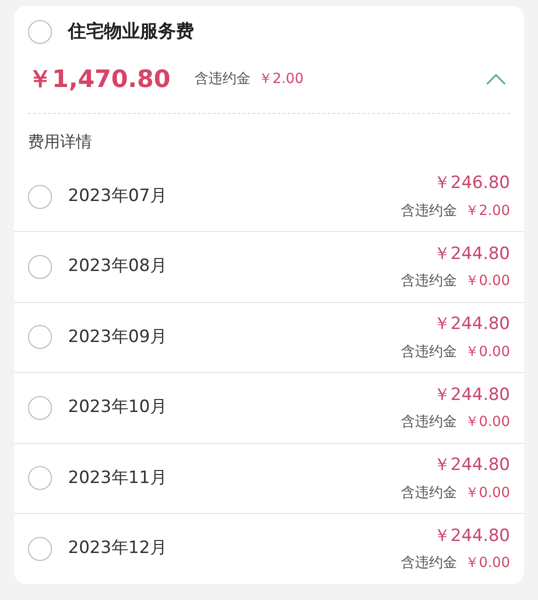 The image size is (538, 600). Describe the element at coordinates (117, 266) in the screenshot. I see `month-label: 2023年08月` at that location.